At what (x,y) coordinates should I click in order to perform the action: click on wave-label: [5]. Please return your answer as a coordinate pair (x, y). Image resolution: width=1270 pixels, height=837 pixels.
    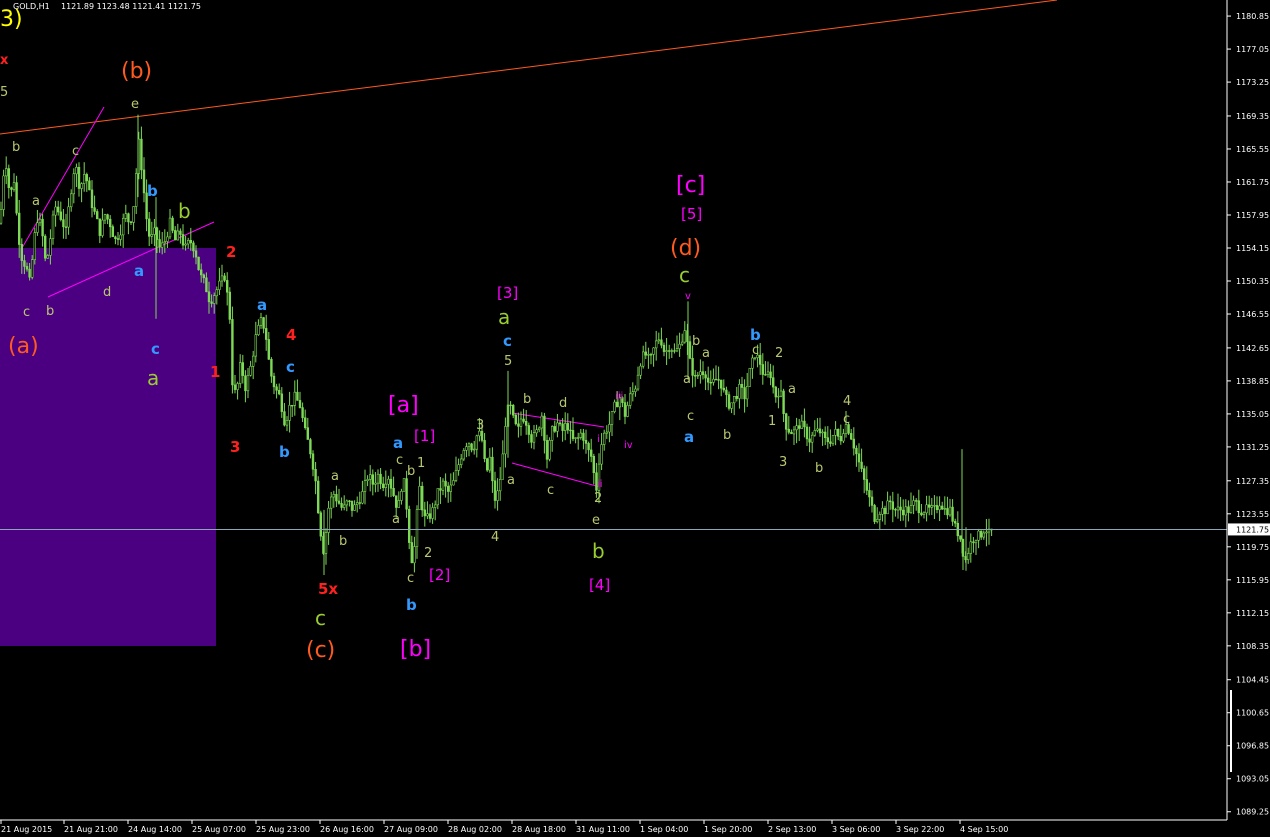
    Looking at the image, I should click on (691, 214).